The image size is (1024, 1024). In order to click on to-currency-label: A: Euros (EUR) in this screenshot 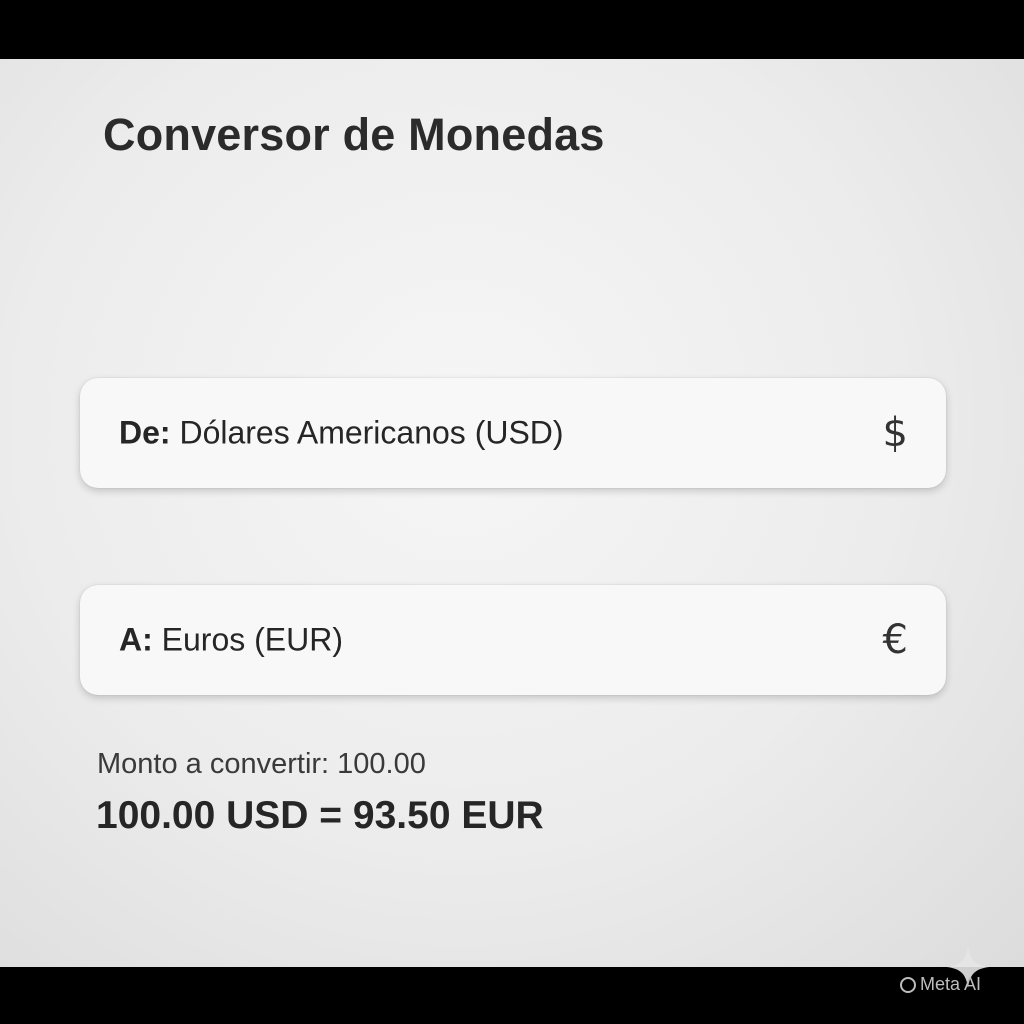, I will do `click(231, 640)`.